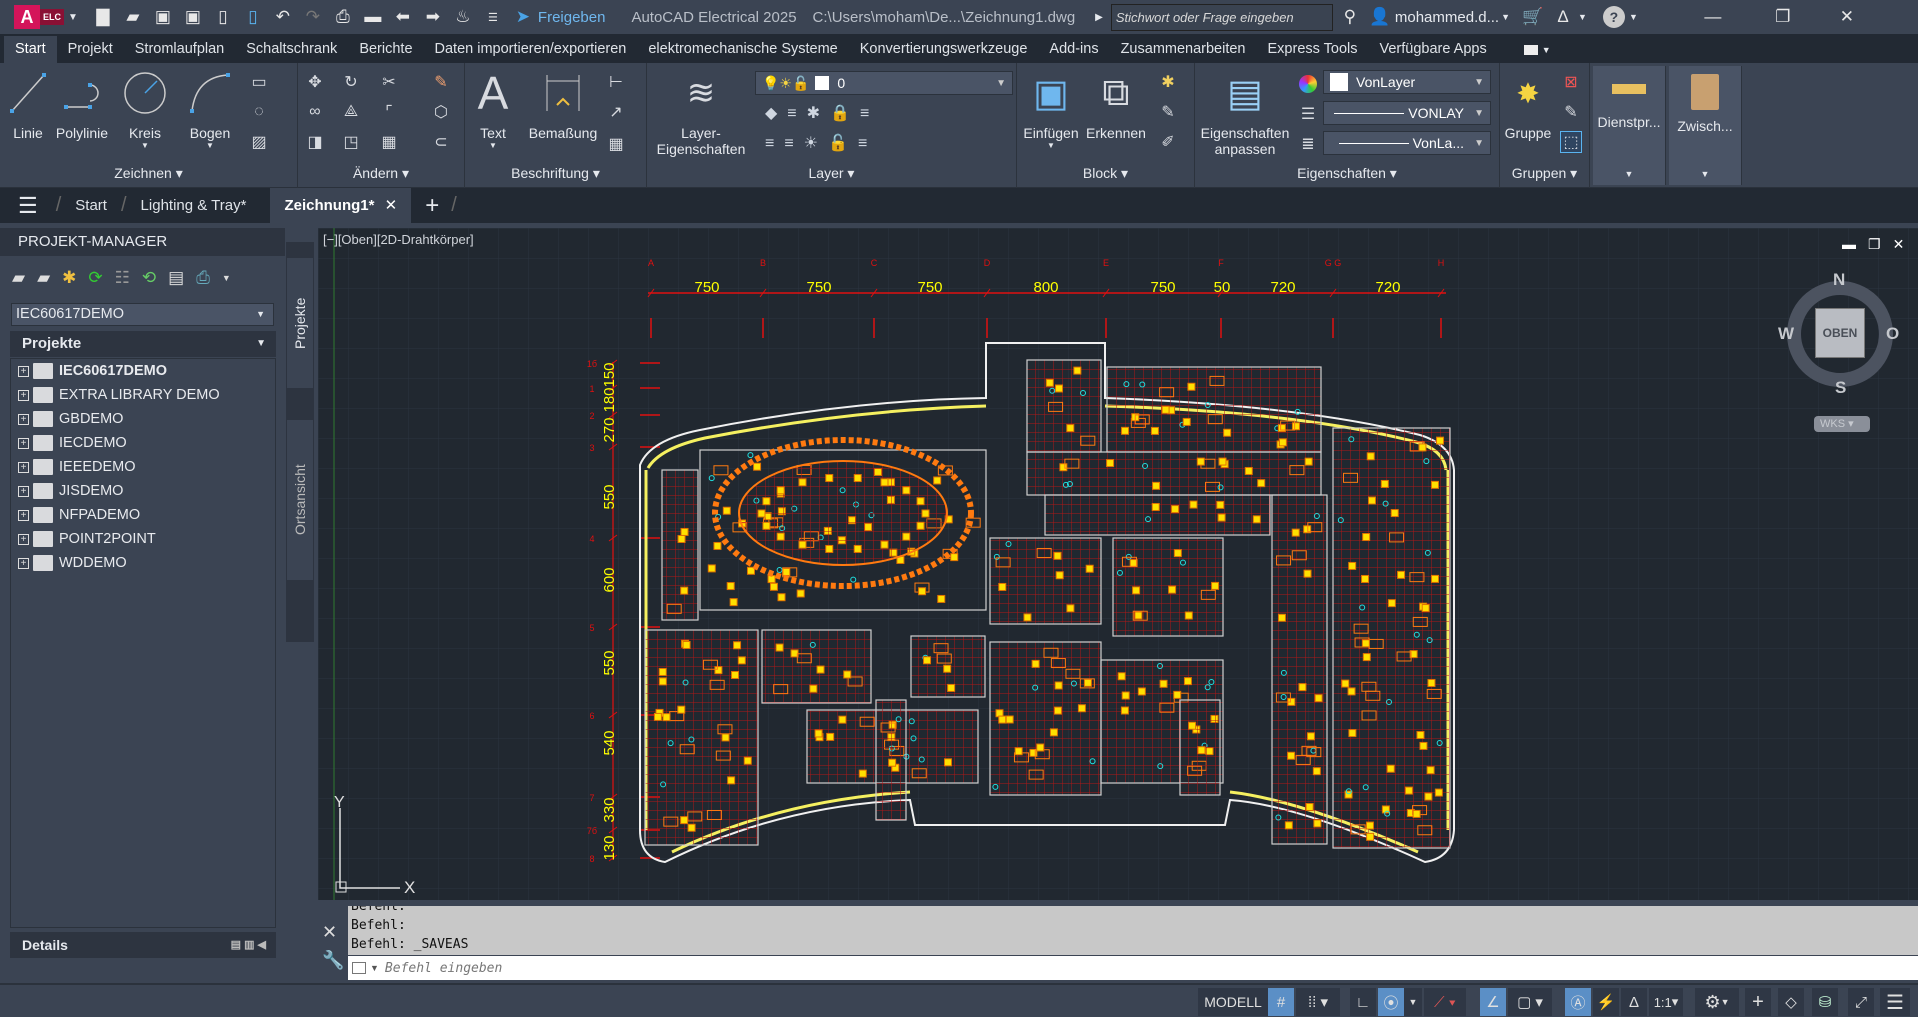  What do you see at coordinates (398, 239) in the screenshot?
I see `viewport-controls: [−][Oben][2D-Drahtkörper]` at bounding box center [398, 239].